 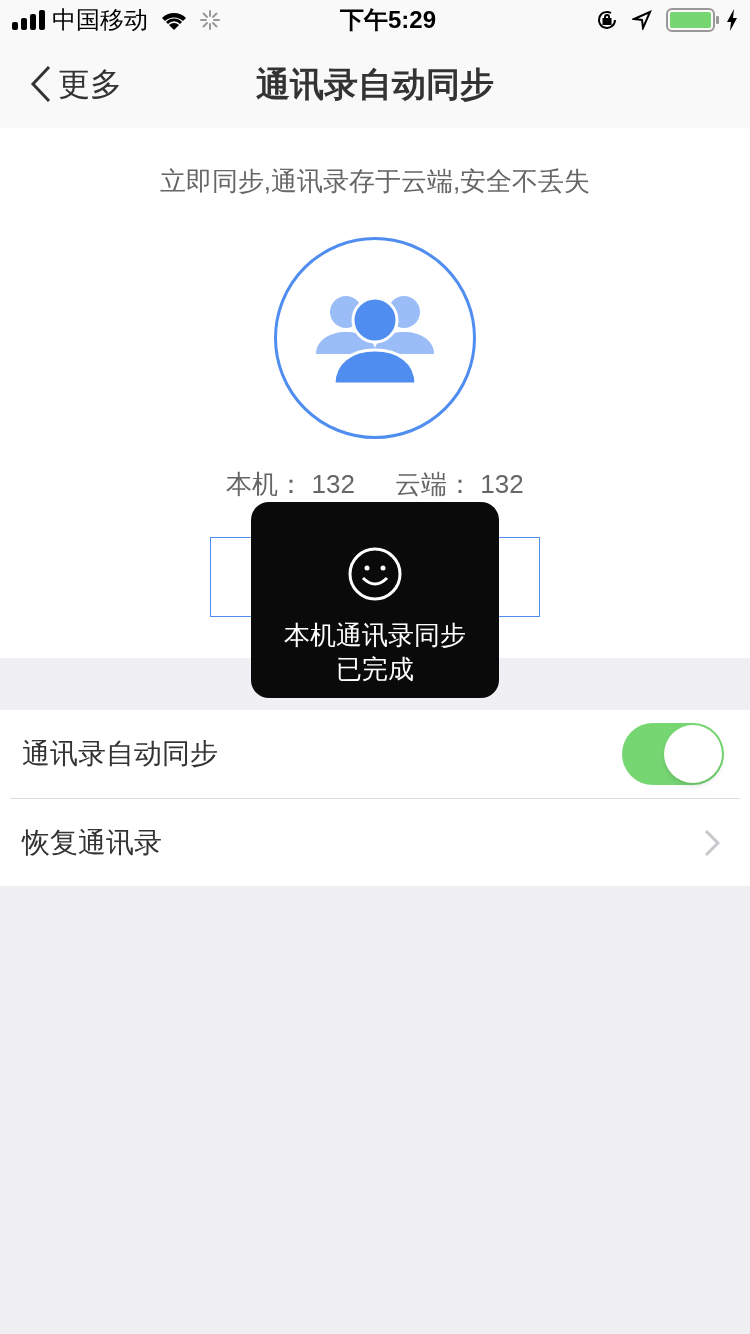 What do you see at coordinates (290, 484) in the screenshot?
I see `count-text: 本机： 132` at bounding box center [290, 484].